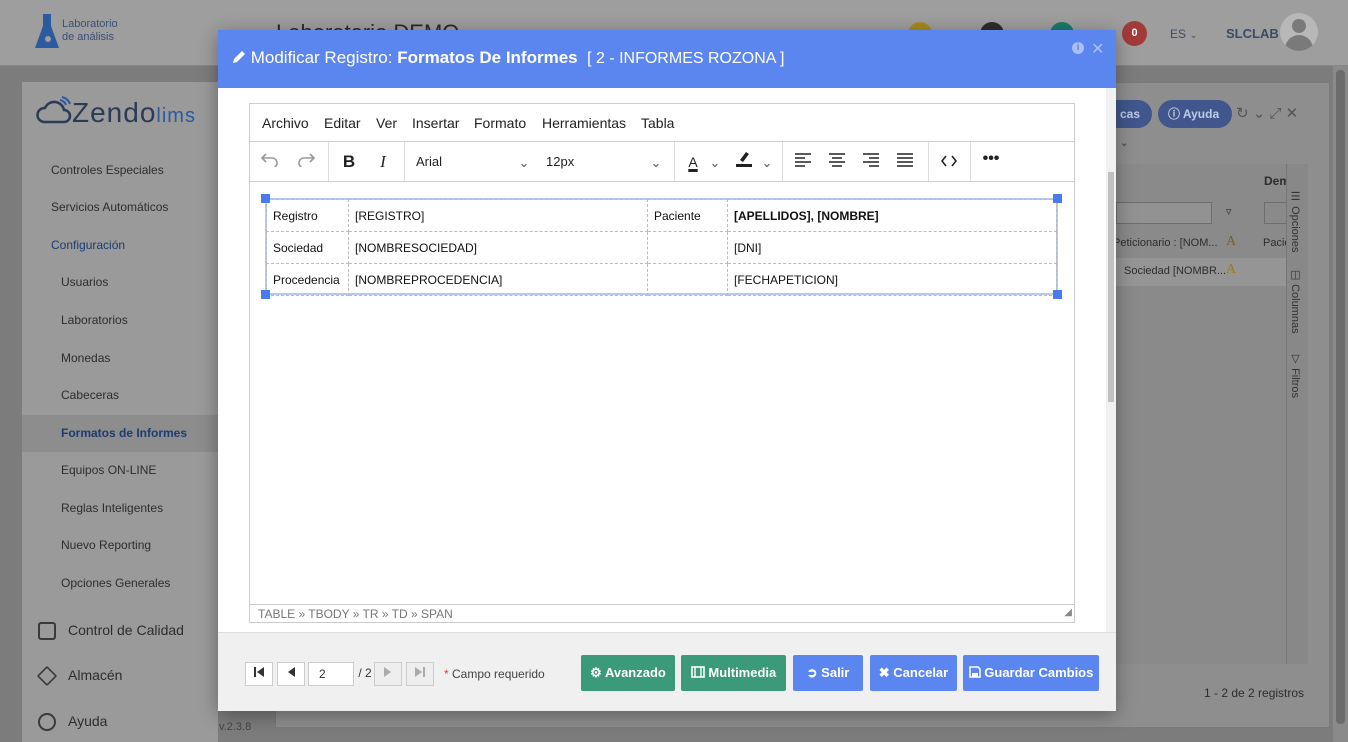 The height and width of the screenshot is (742, 1348). What do you see at coordinates (120, 721) in the screenshot?
I see `sidebar-item-ayuda: Ayuda` at bounding box center [120, 721].